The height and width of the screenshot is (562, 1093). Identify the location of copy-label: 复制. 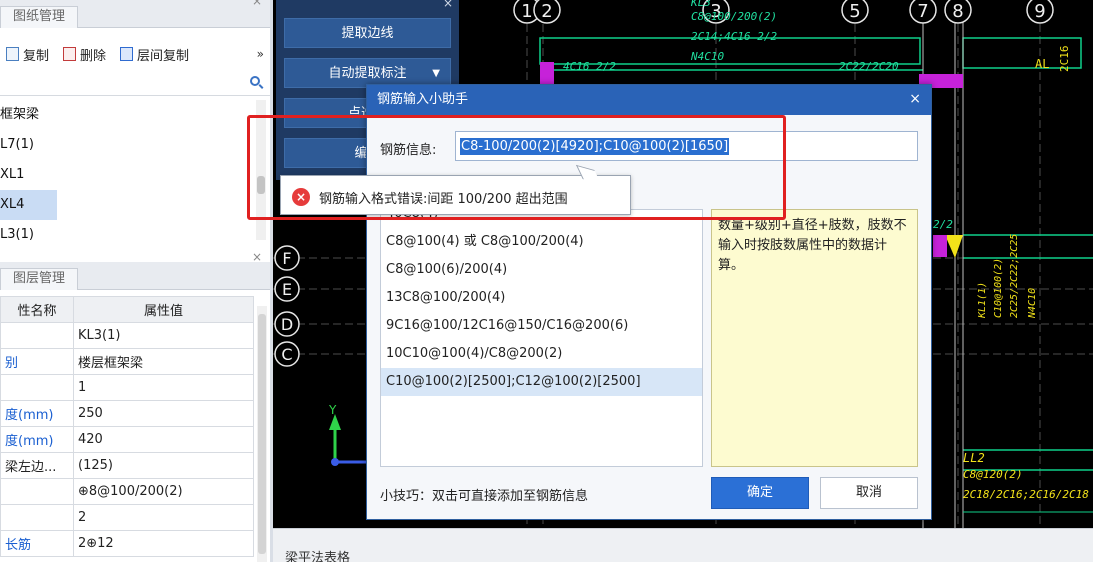
(36, 56).